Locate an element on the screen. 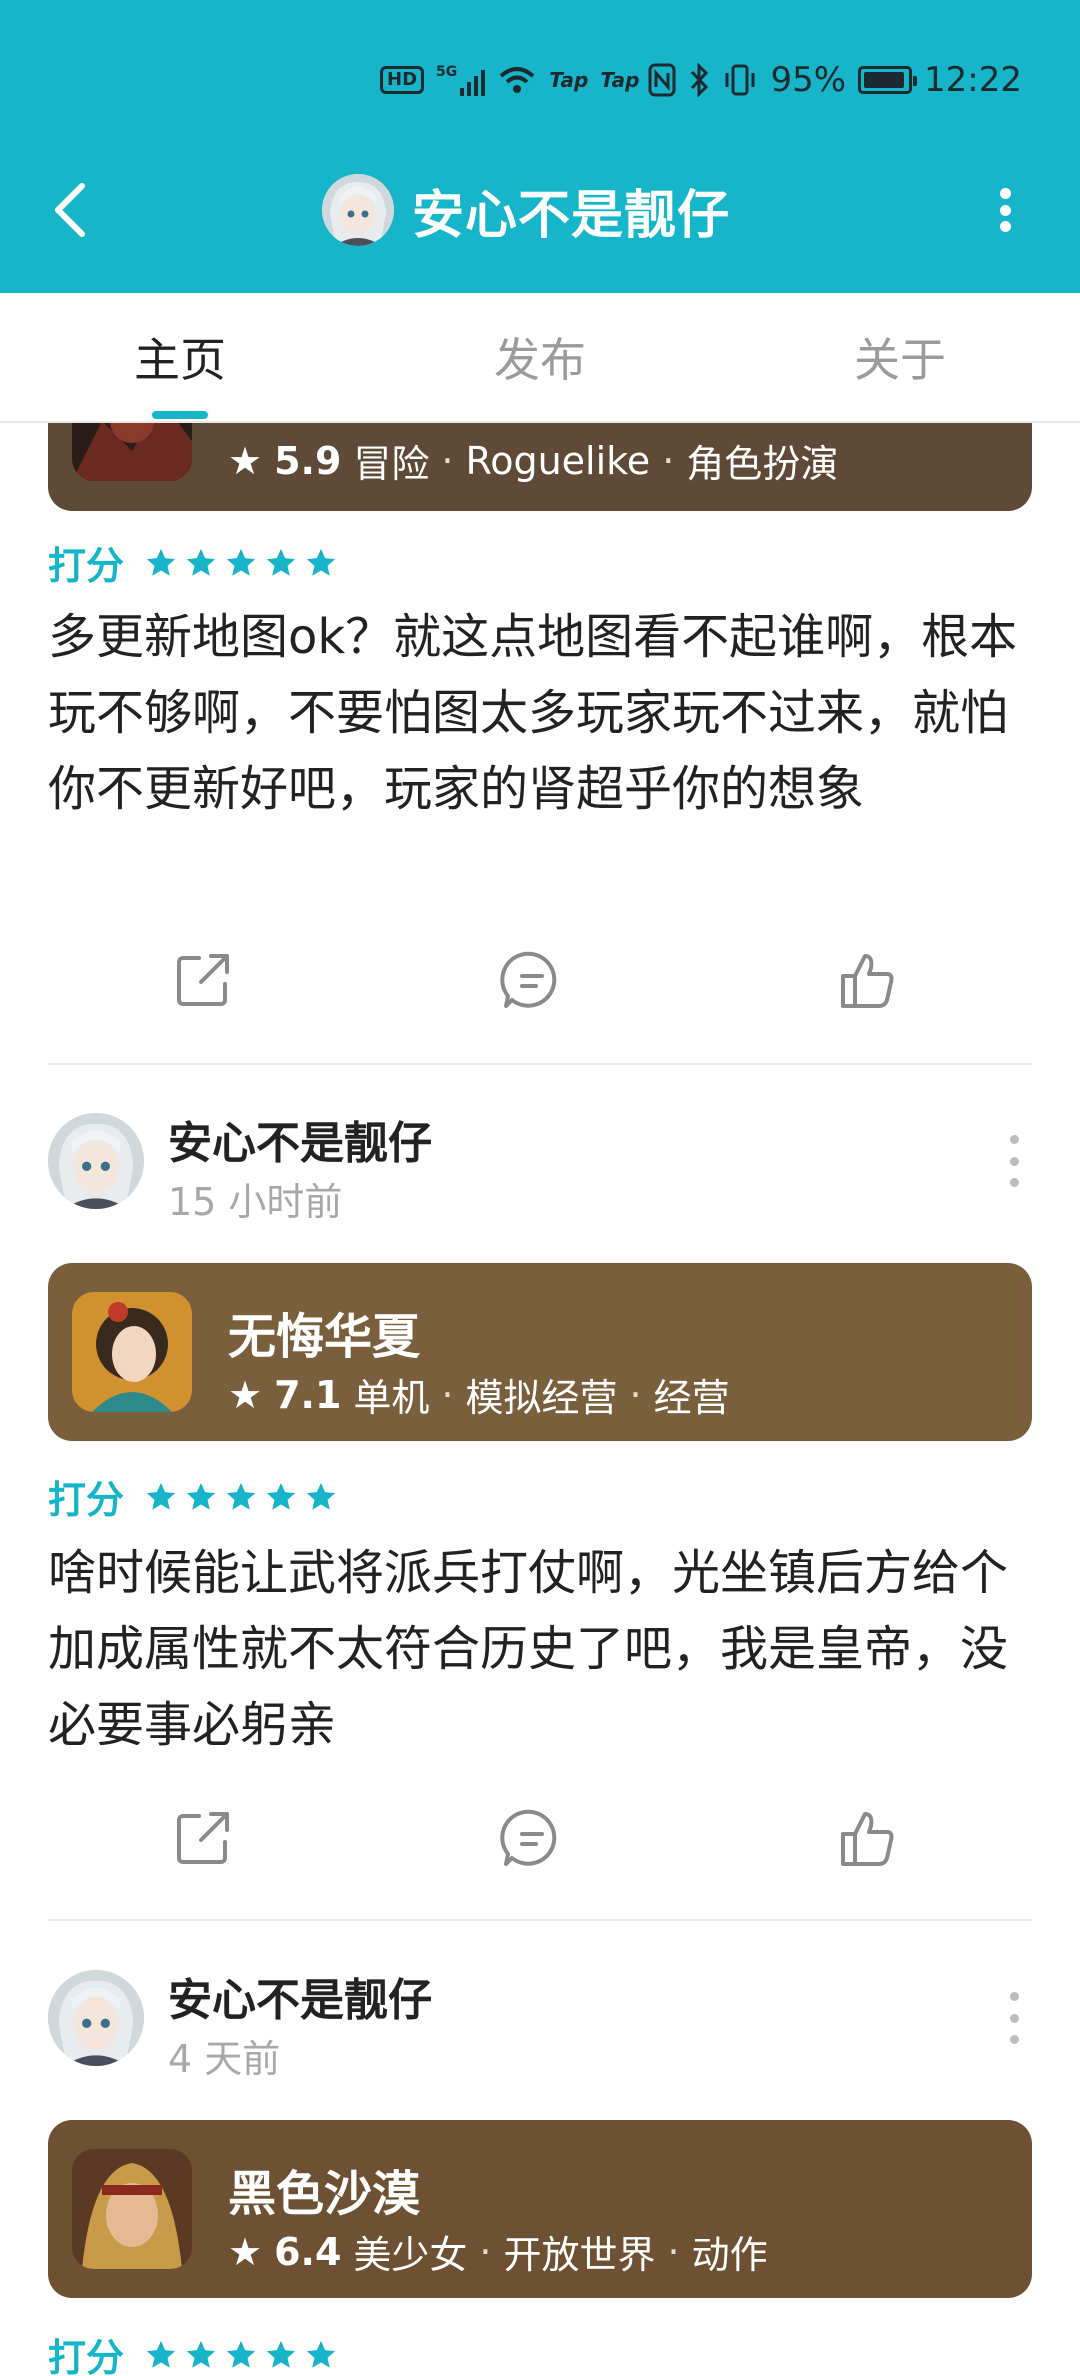 This screenshot has height=2376, width=1080. battery-level is located at coordinates (884, 80).